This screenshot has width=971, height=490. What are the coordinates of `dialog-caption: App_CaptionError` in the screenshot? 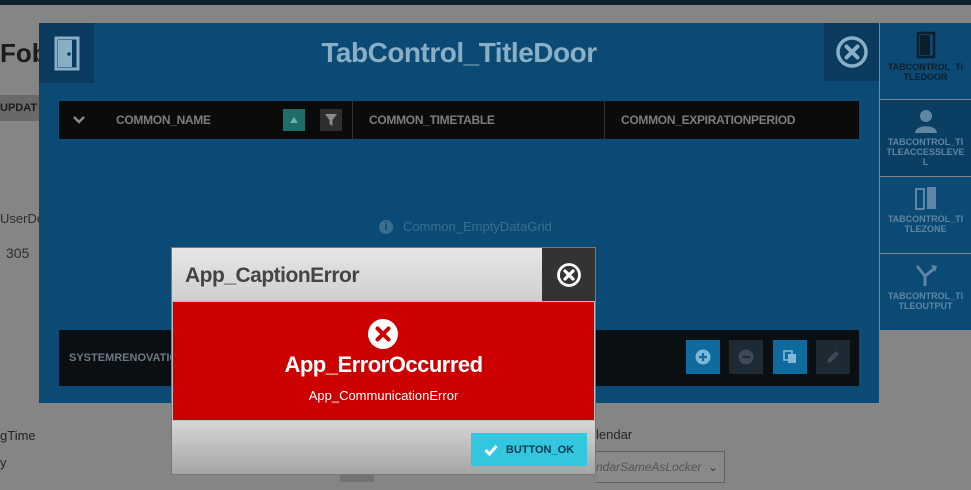 It's located at (272, 275).